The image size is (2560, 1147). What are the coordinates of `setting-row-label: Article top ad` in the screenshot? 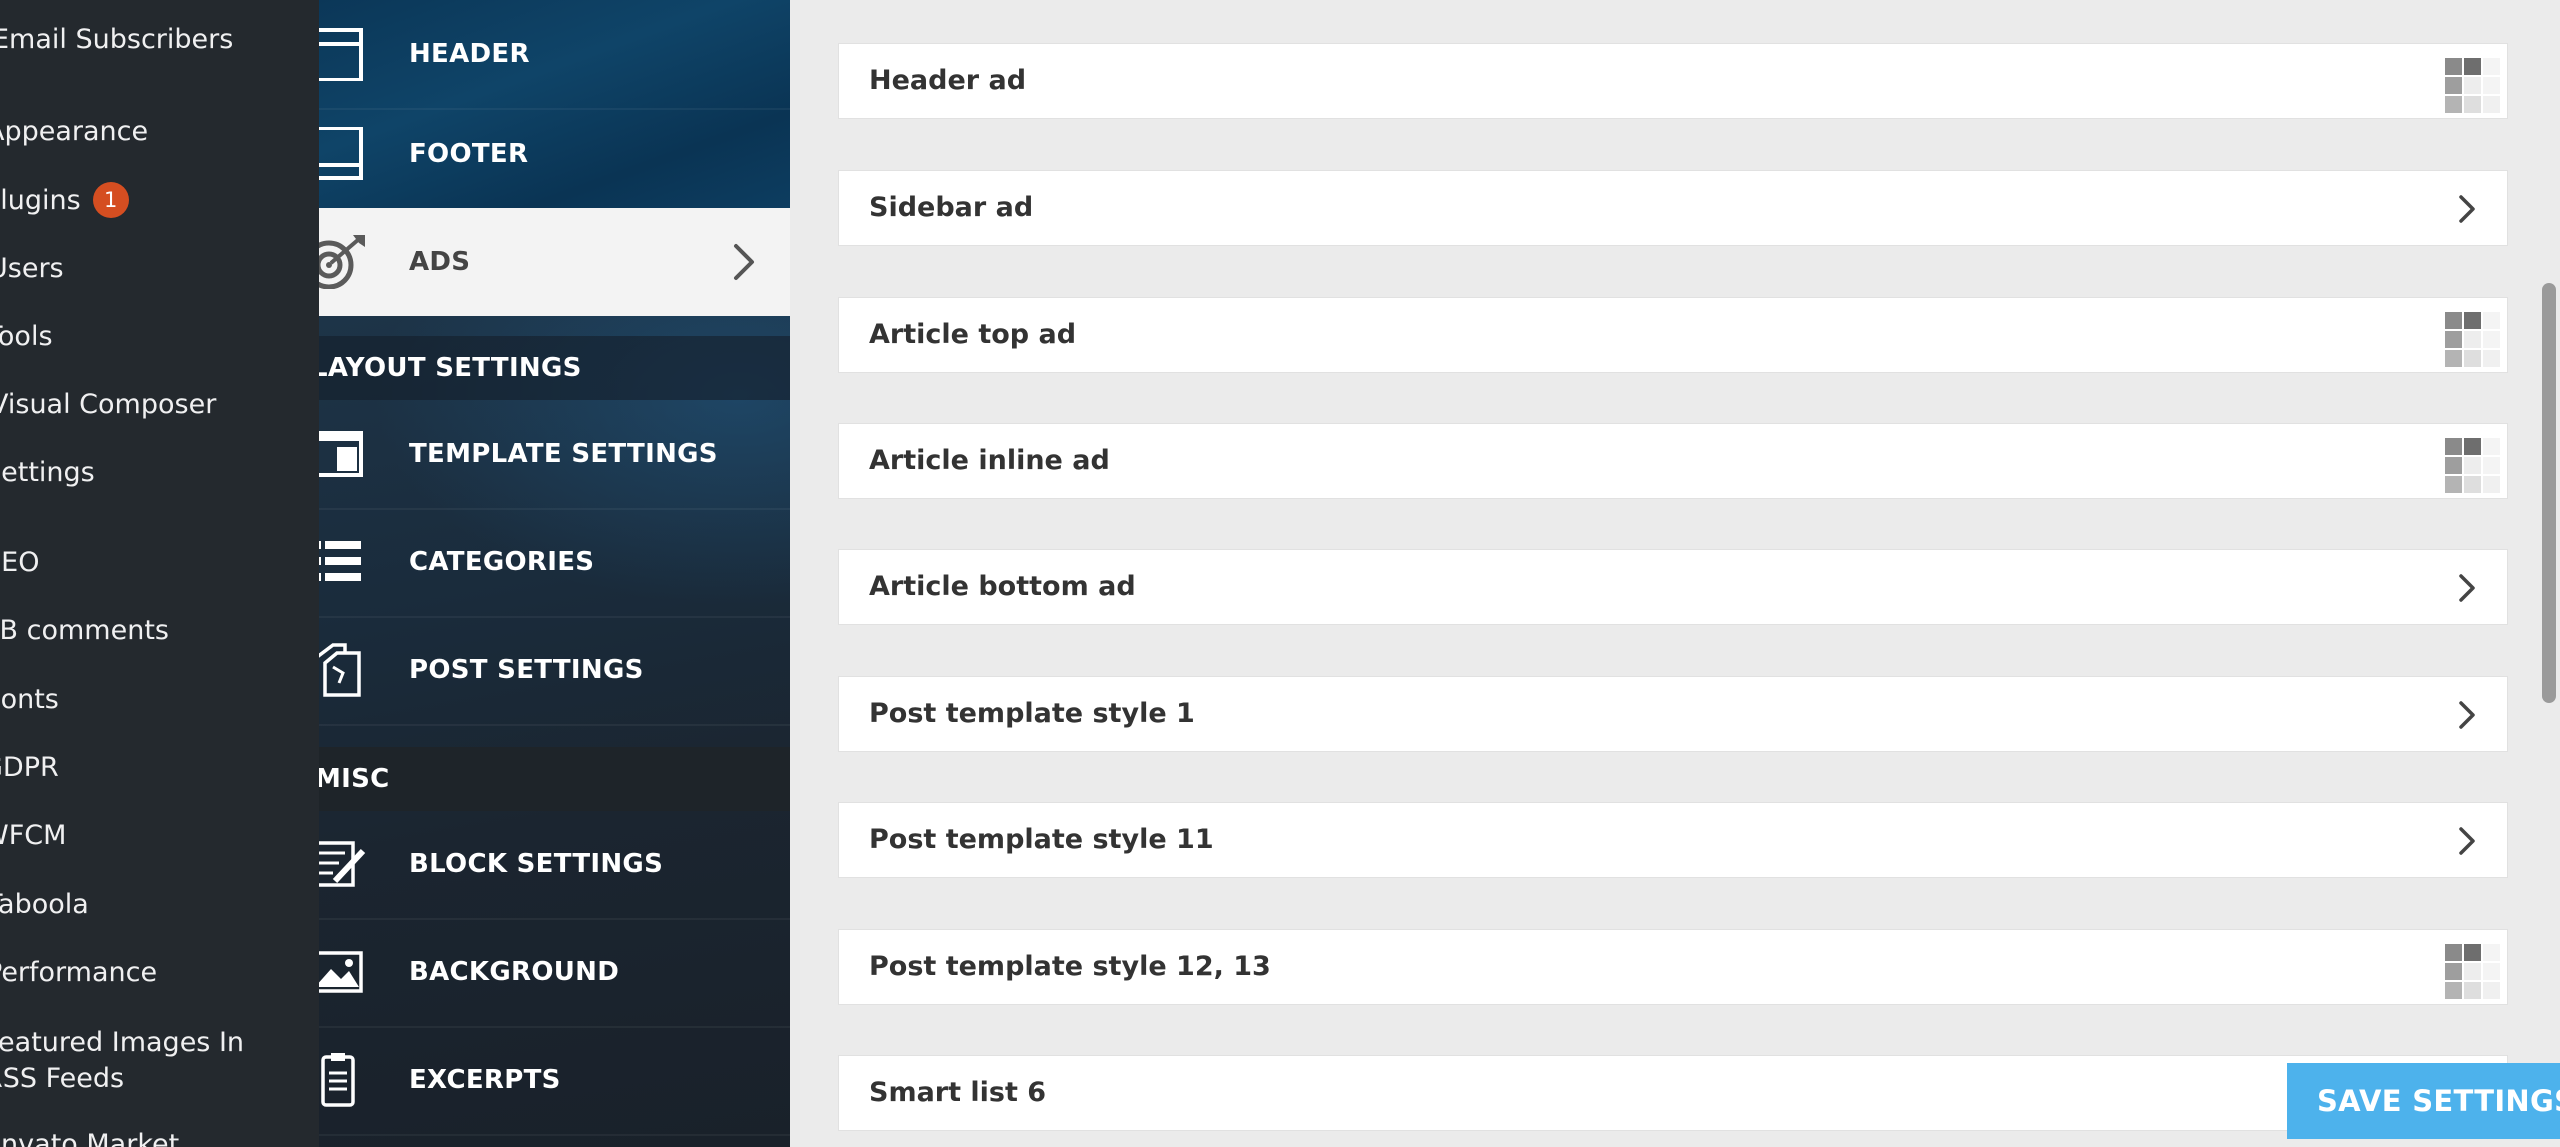 It's located at (973, 334).